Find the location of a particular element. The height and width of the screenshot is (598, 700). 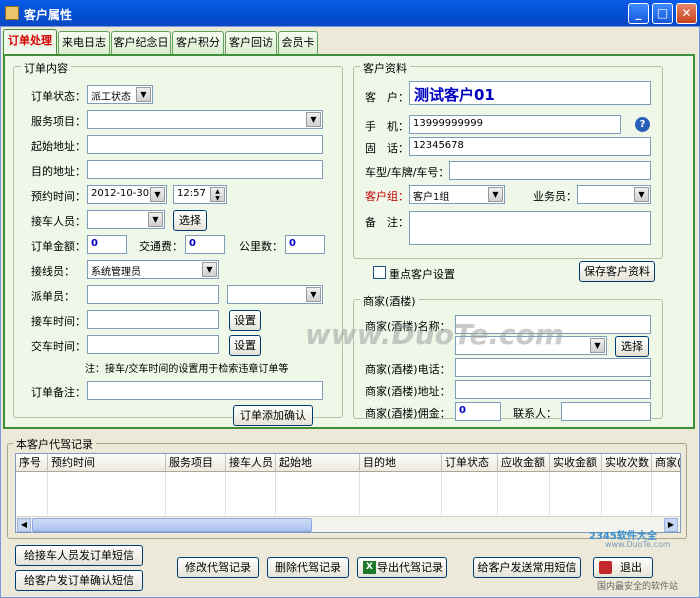

edit-record-button: 修改代驾记录 is located at coordinates (218, 567).